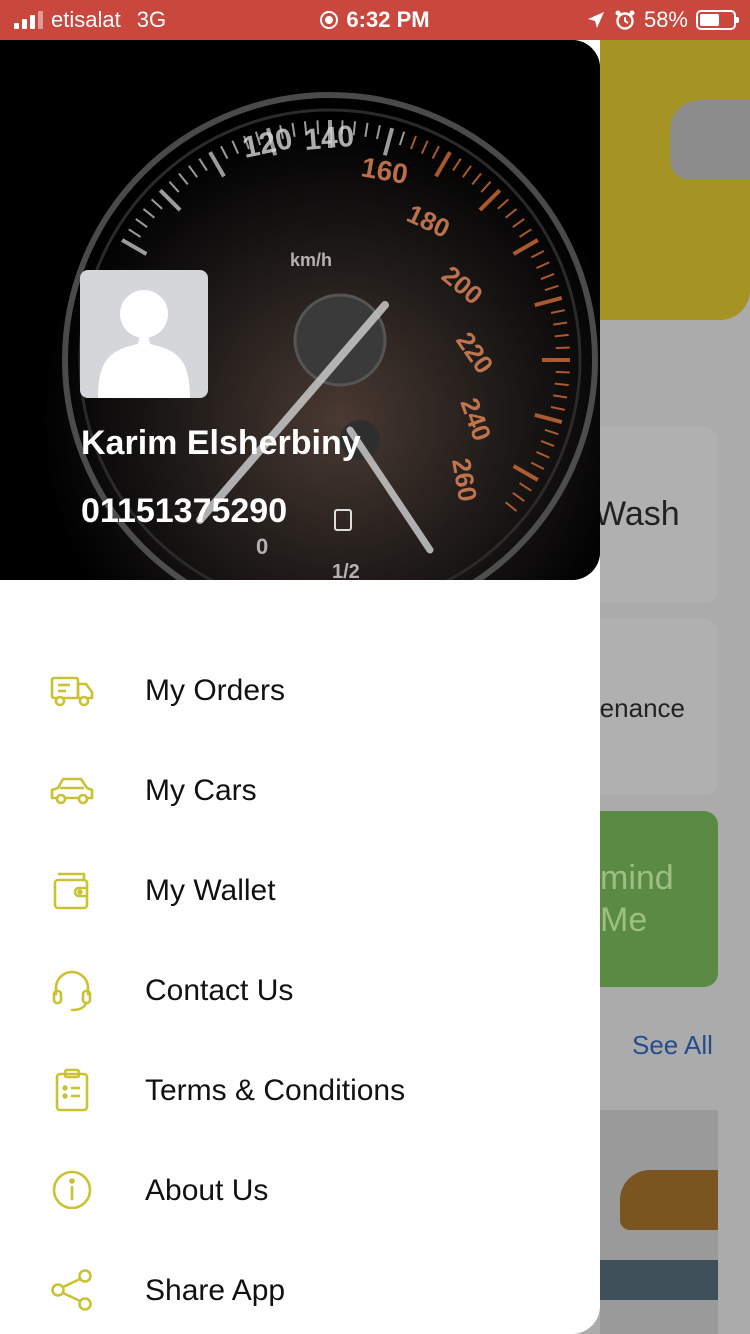 The width and height of the screenshot is (750, 1334). I want to click on battery-icon, so click(717, 20).